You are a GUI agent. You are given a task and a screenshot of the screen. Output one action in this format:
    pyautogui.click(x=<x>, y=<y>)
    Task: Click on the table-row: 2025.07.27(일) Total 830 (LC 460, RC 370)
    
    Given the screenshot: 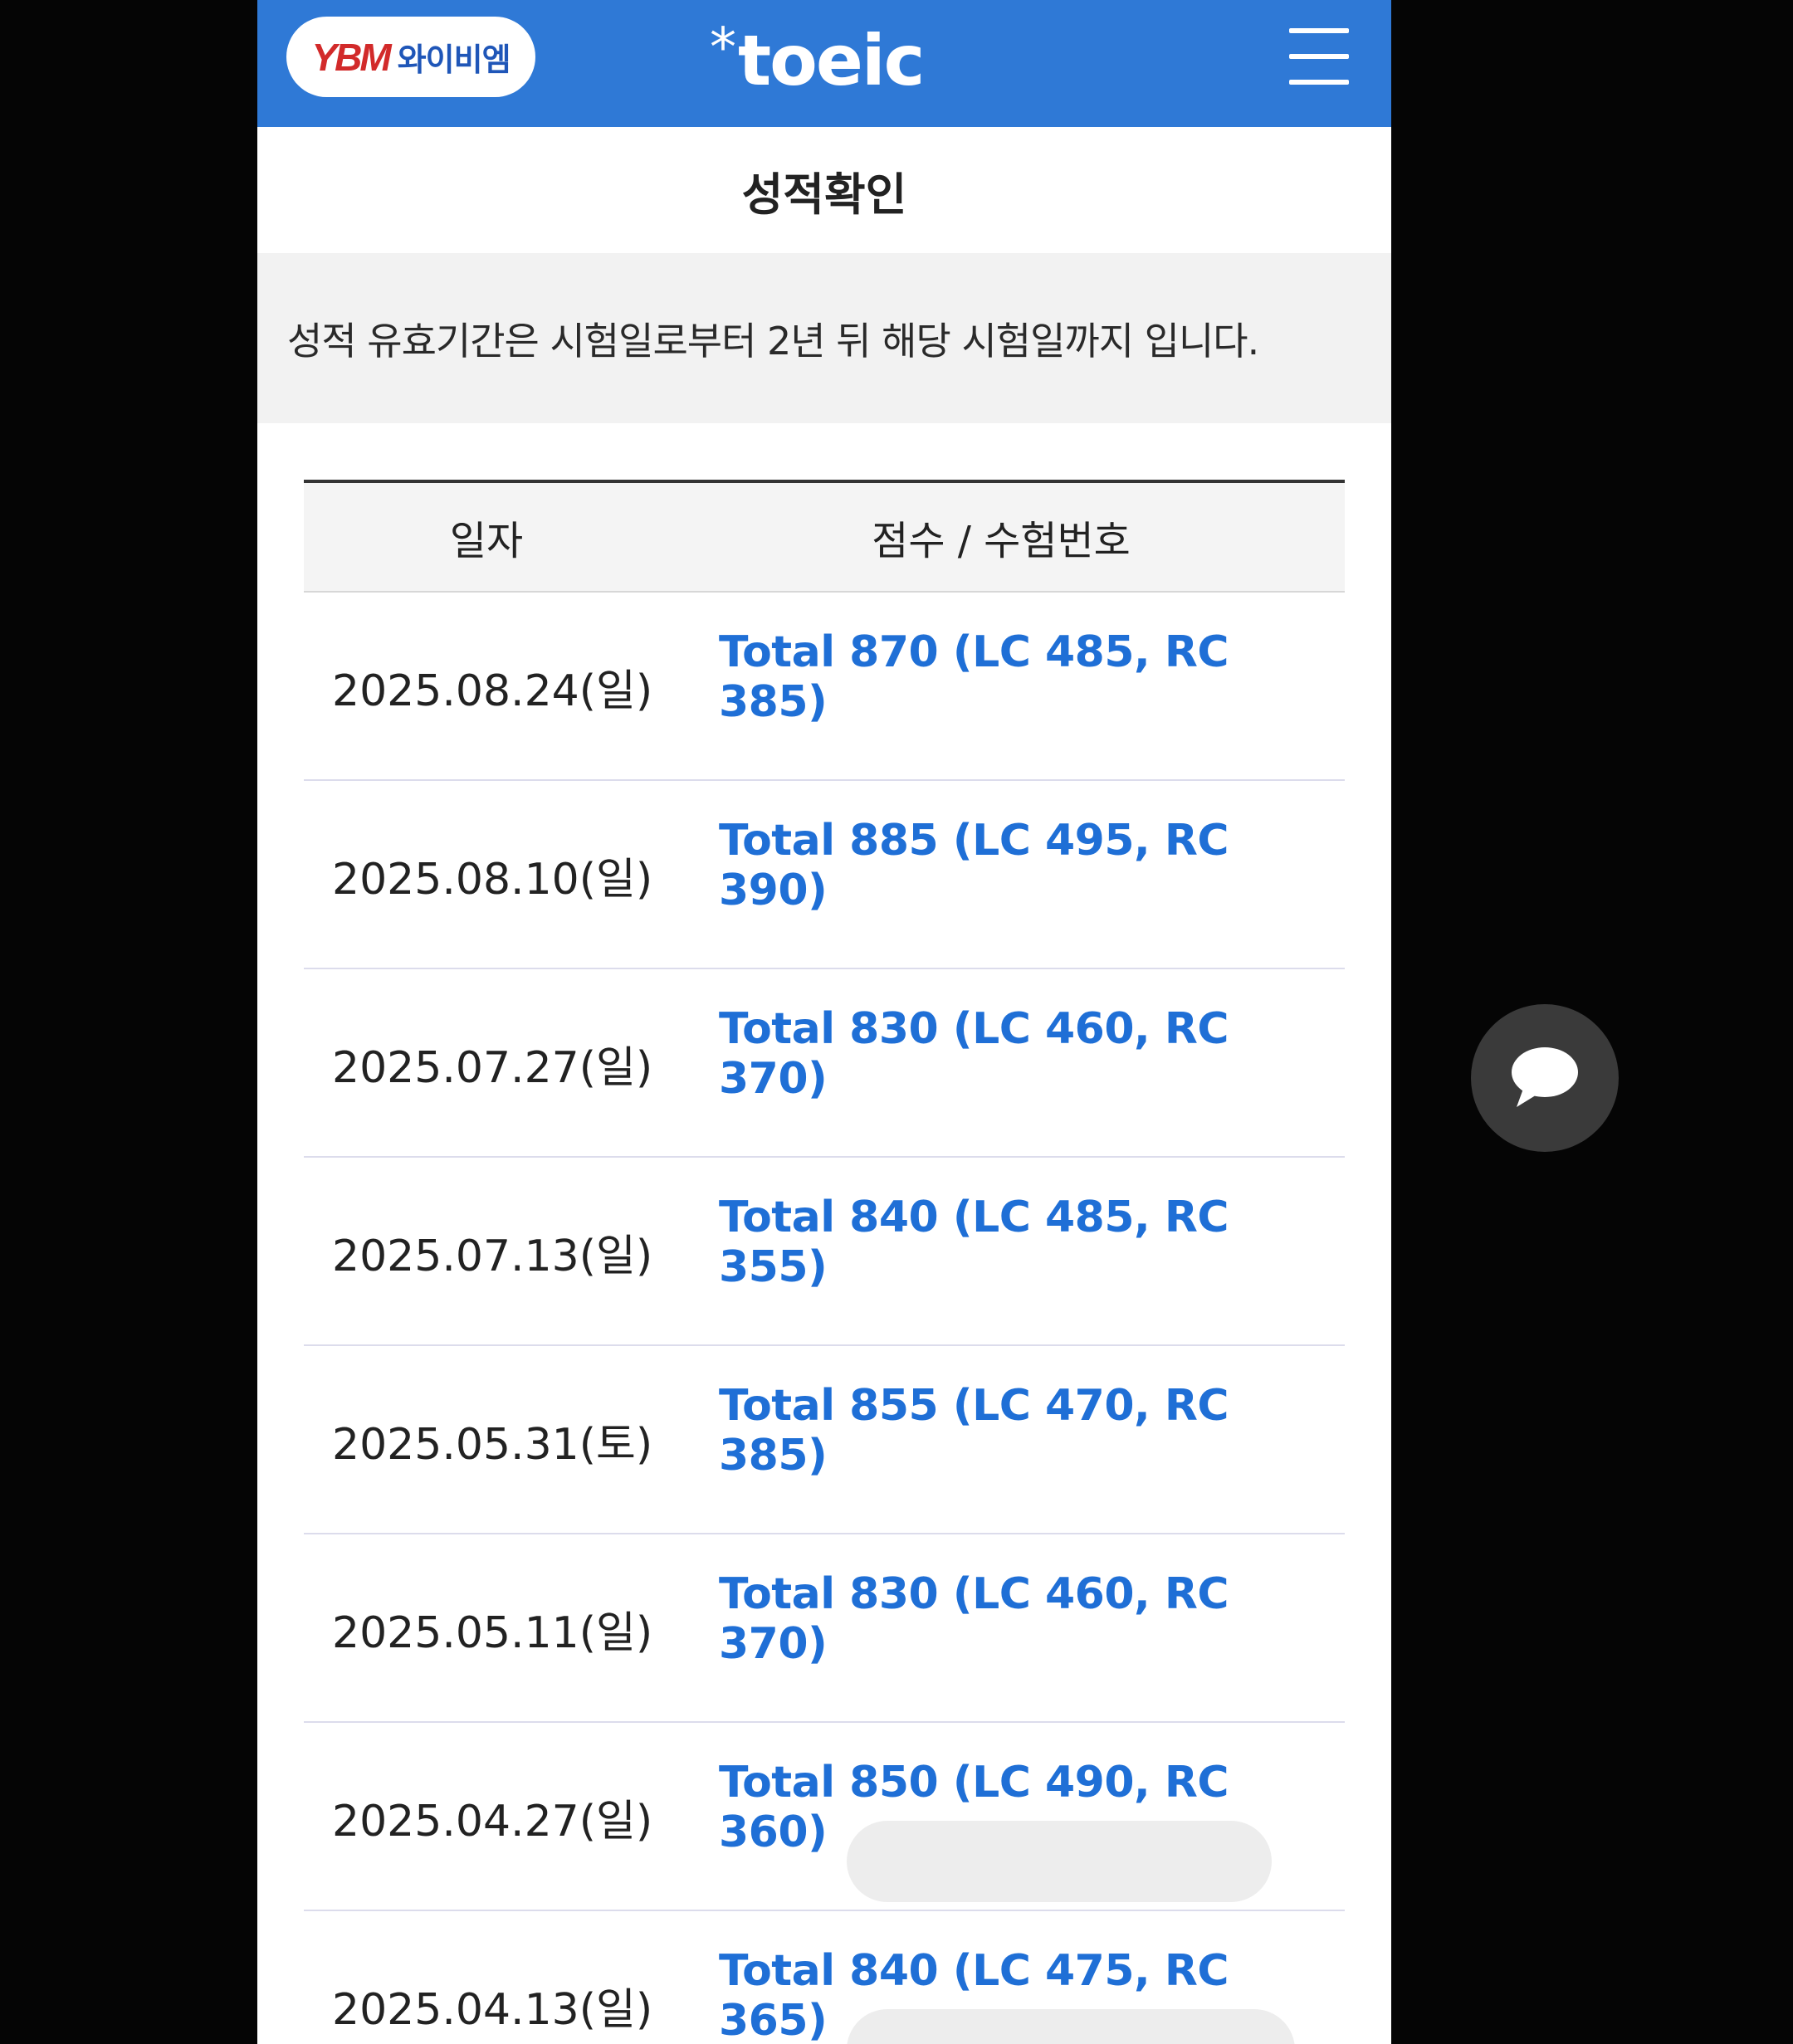 What is the action you would take?
    pyautogui.click(x=824, y=1063)
    